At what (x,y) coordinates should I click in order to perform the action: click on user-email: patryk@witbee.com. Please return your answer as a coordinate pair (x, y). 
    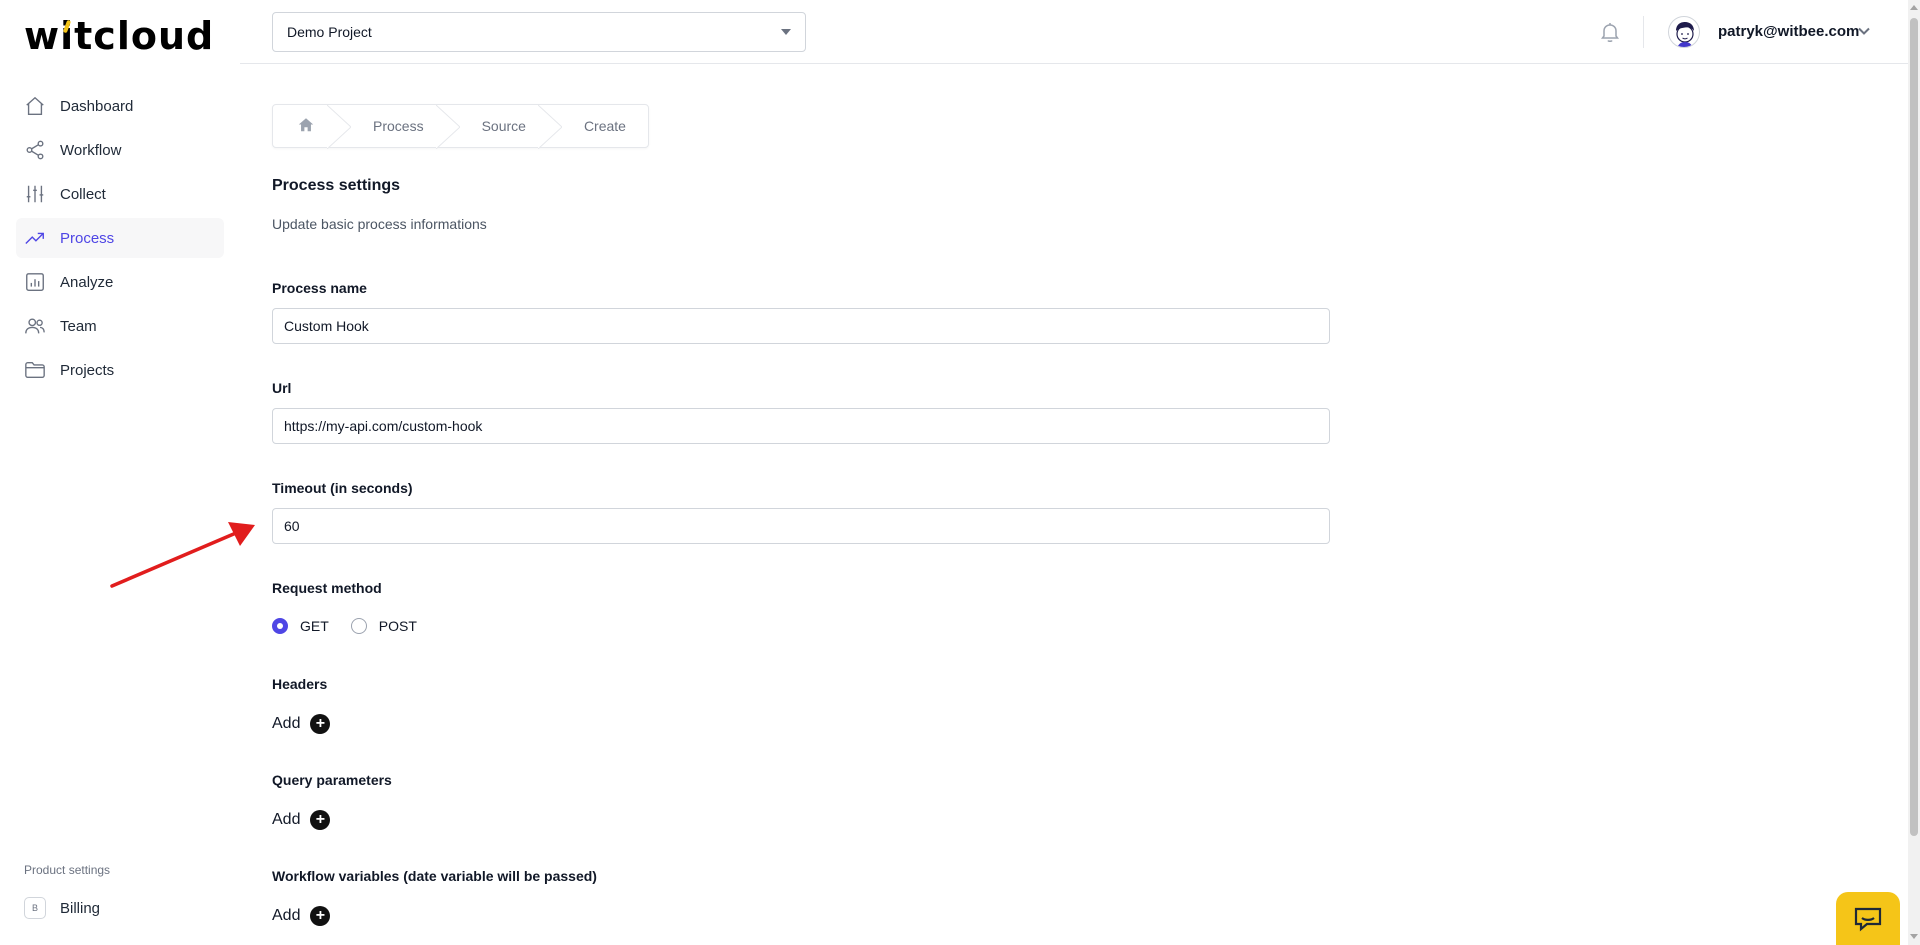
    Looking at the image, I should click on (1788, 31).